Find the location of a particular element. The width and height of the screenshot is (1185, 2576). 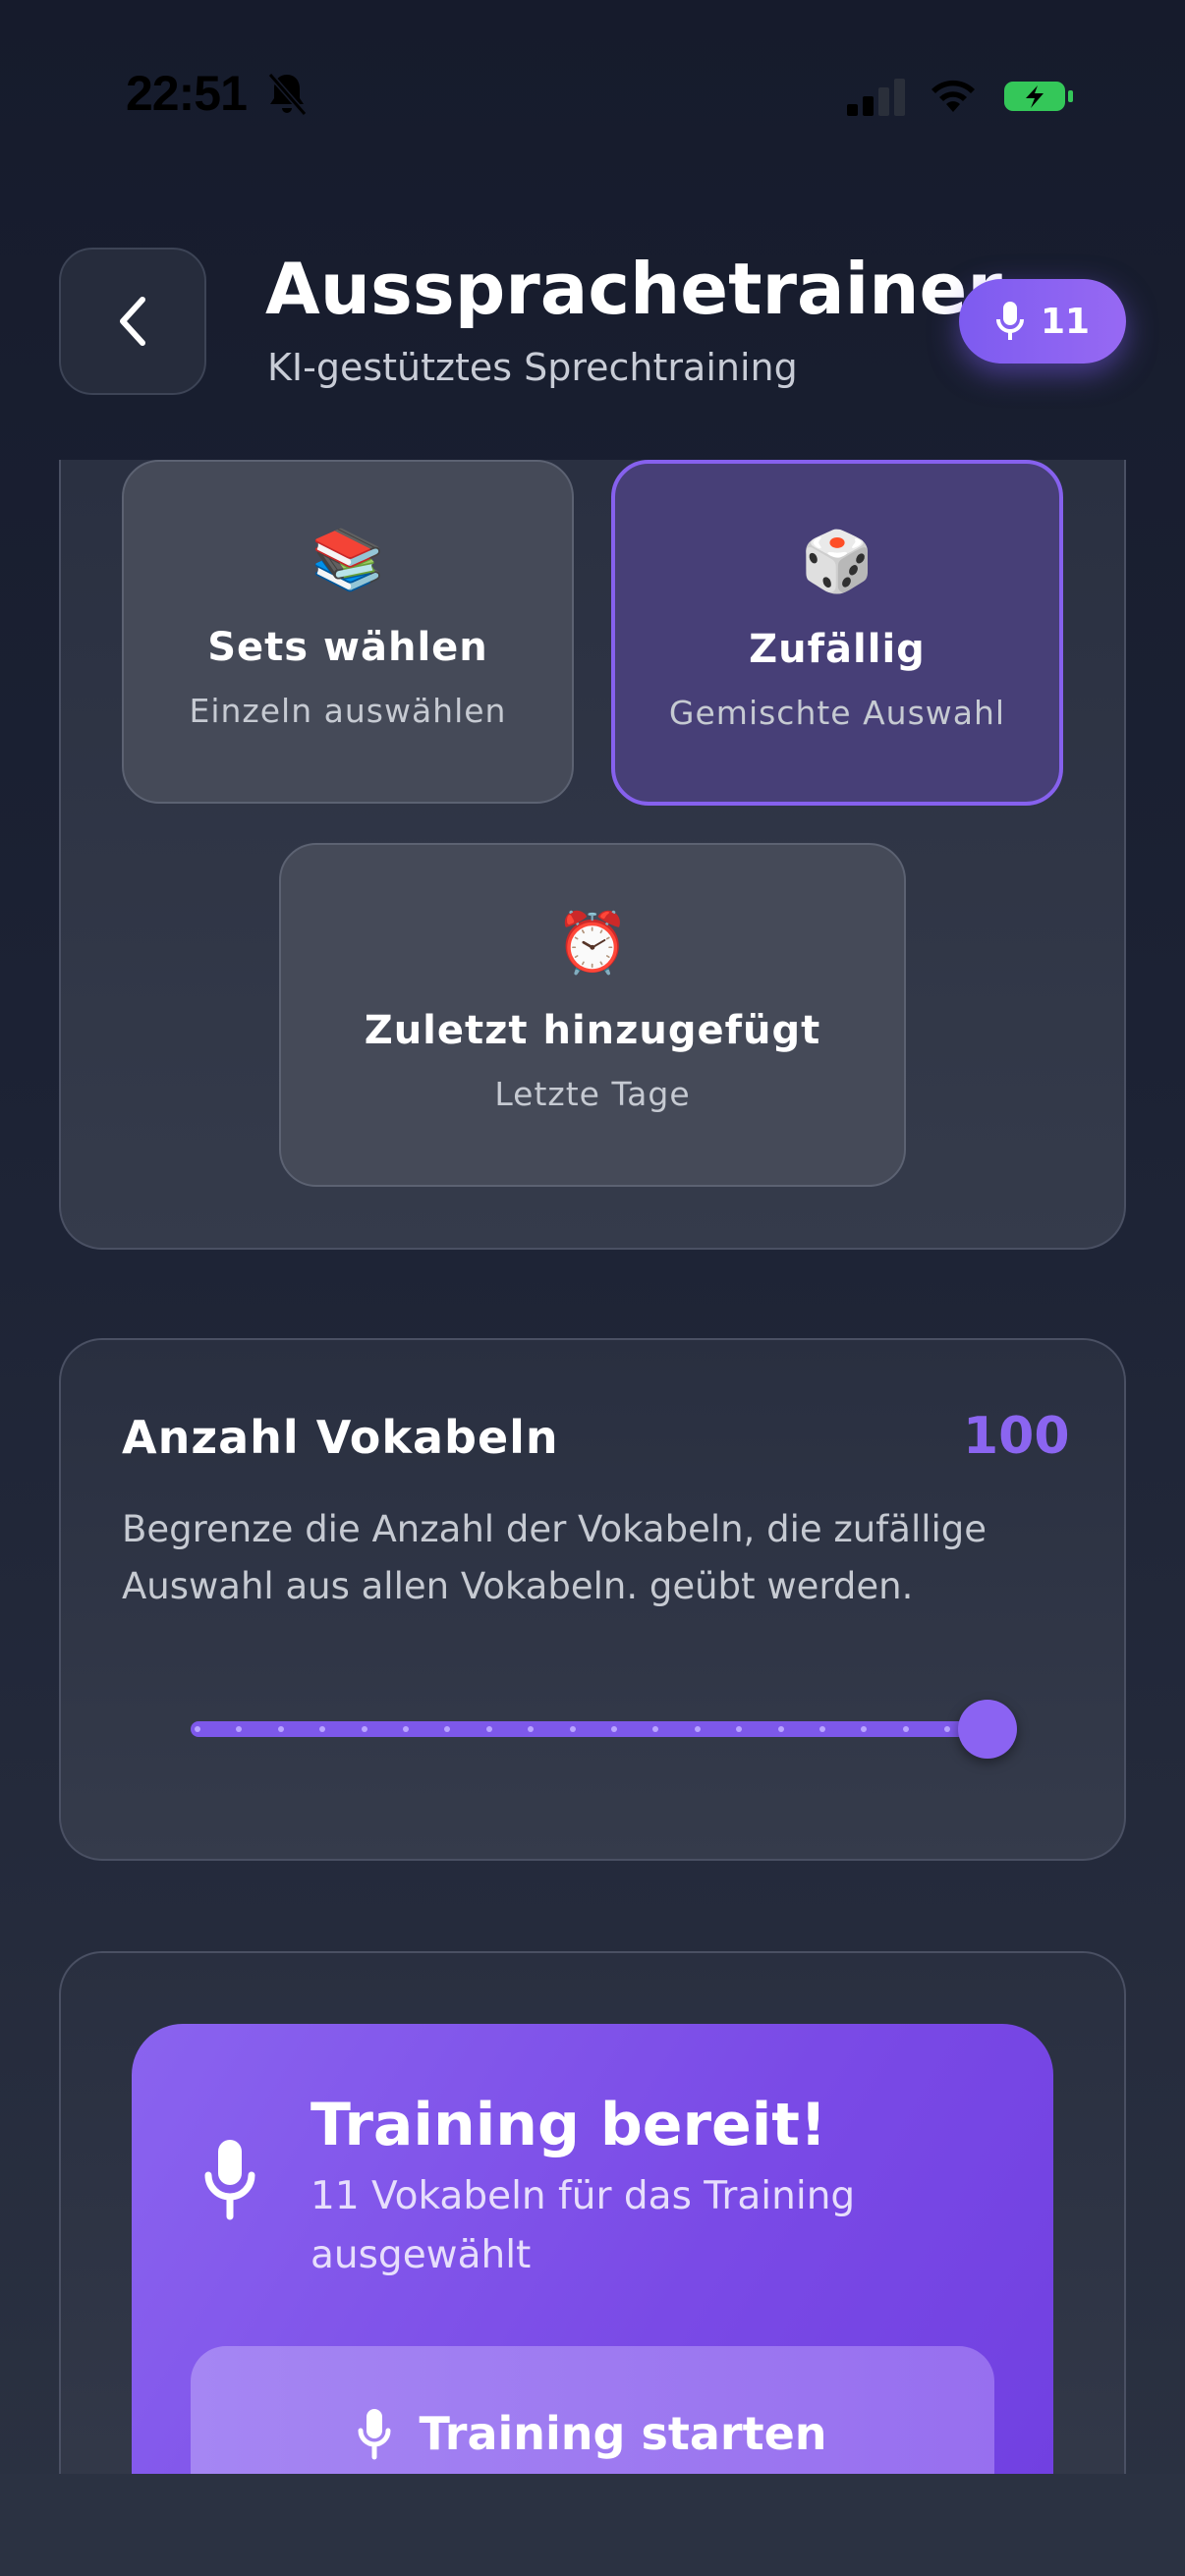

vocab-count-value: 100 is located at coordinates (1017, 1436).